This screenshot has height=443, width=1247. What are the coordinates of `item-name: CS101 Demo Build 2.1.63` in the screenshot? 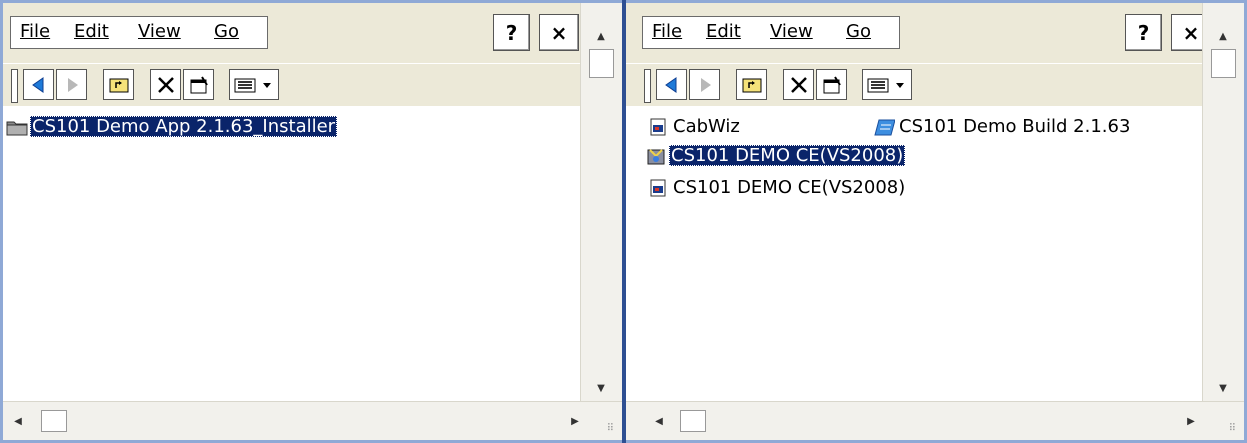 It's located at (1015, 126).